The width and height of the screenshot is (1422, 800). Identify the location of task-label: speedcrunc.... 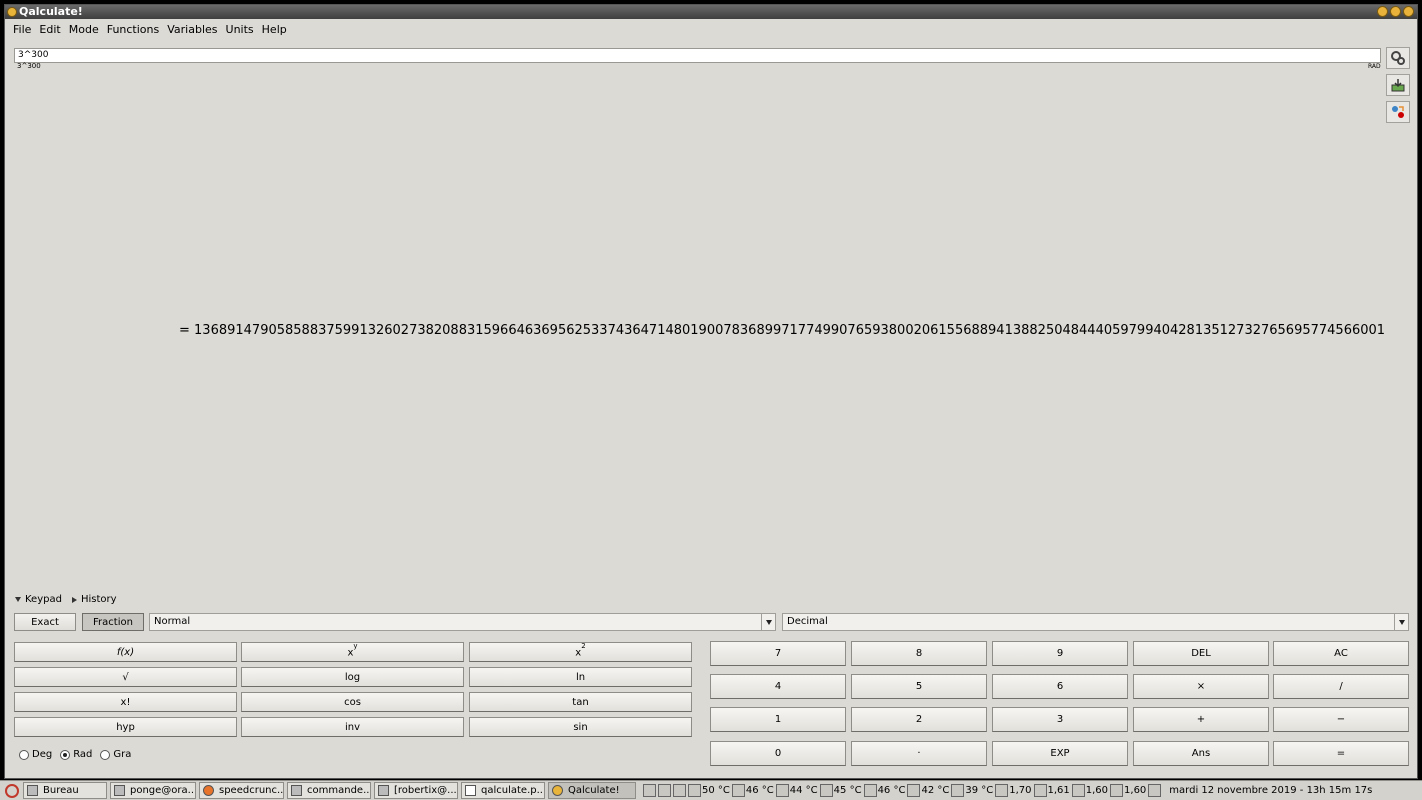
(251, 790).